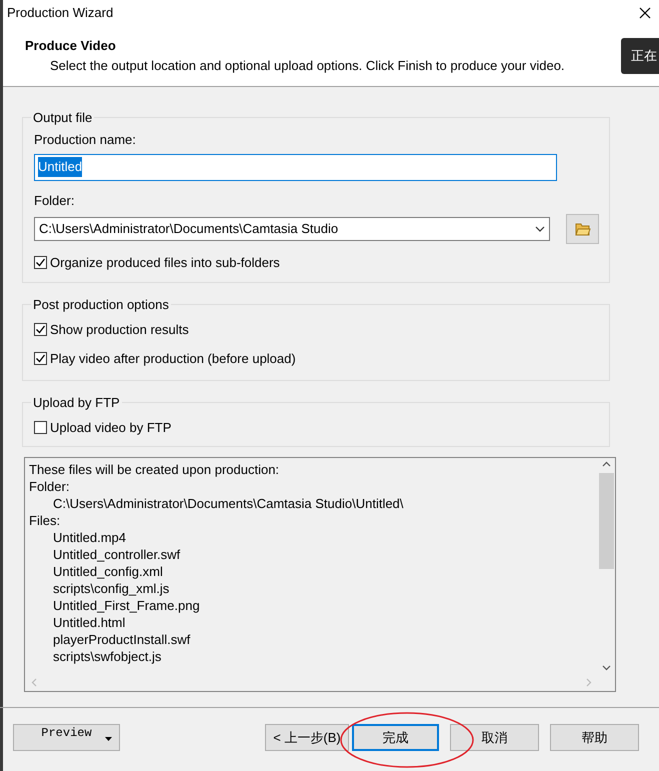 The width and height of the screenshot is (659, 771). I want to click on group-label: Upload by FTP, so click(76, 402).